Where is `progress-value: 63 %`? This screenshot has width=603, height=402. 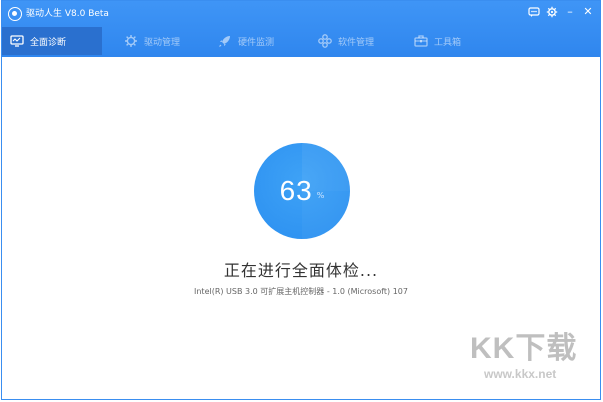 progress-value: 63 % is located at coordinates (302, 191).